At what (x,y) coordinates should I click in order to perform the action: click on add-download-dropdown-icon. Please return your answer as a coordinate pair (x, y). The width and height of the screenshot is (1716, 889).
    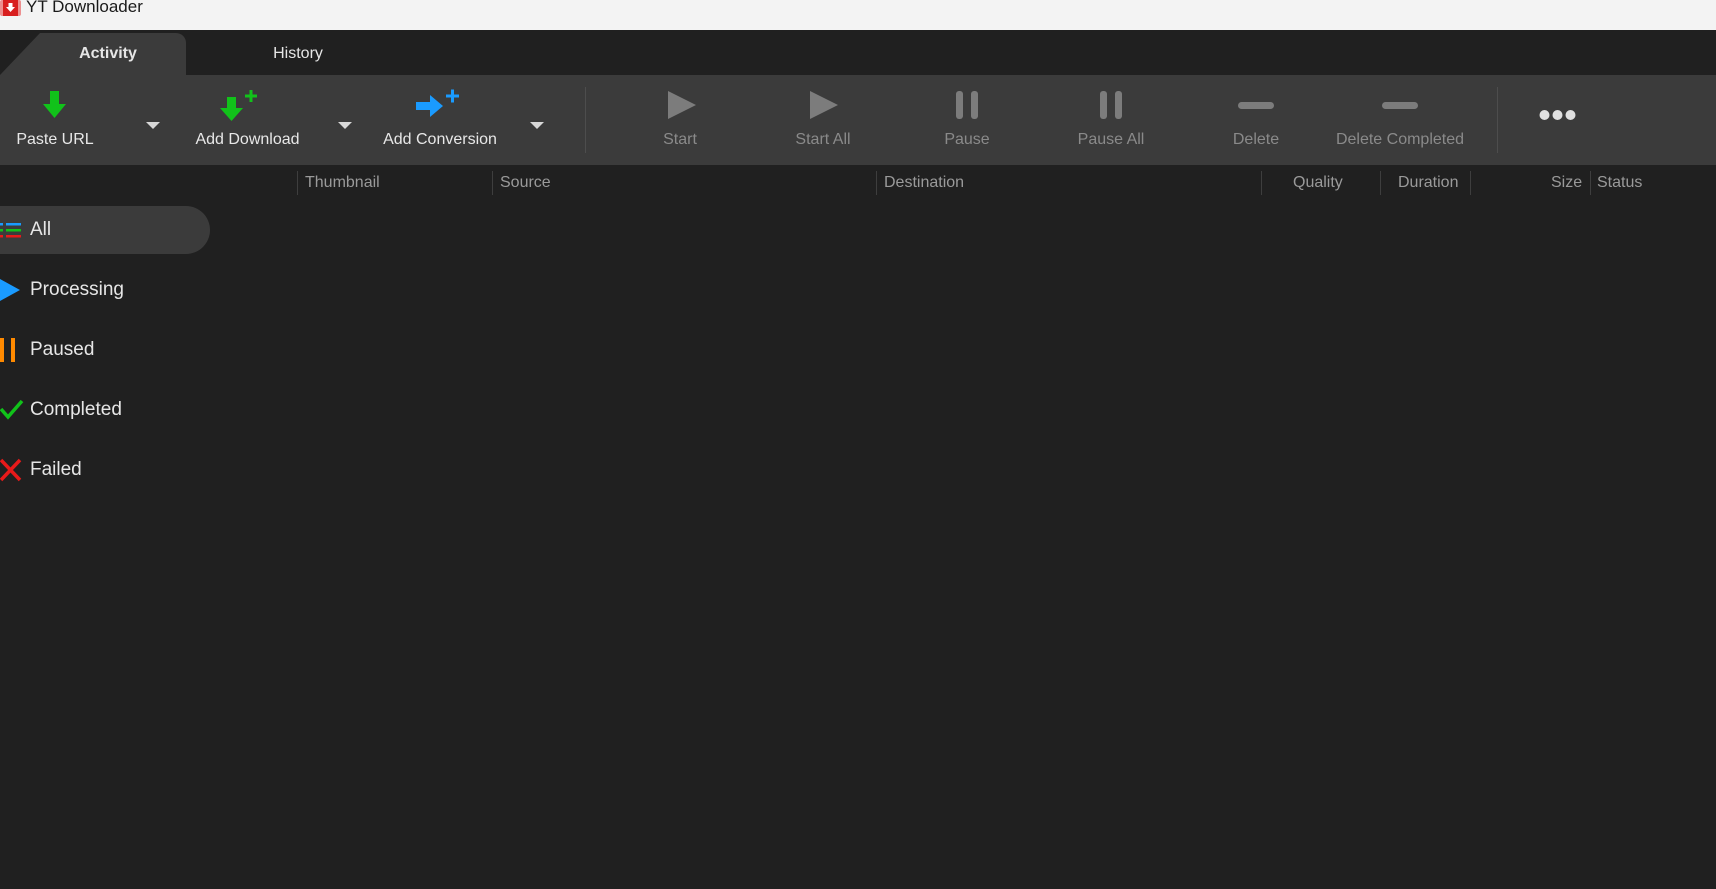
    Looking at the image, I should click on (345, 125).